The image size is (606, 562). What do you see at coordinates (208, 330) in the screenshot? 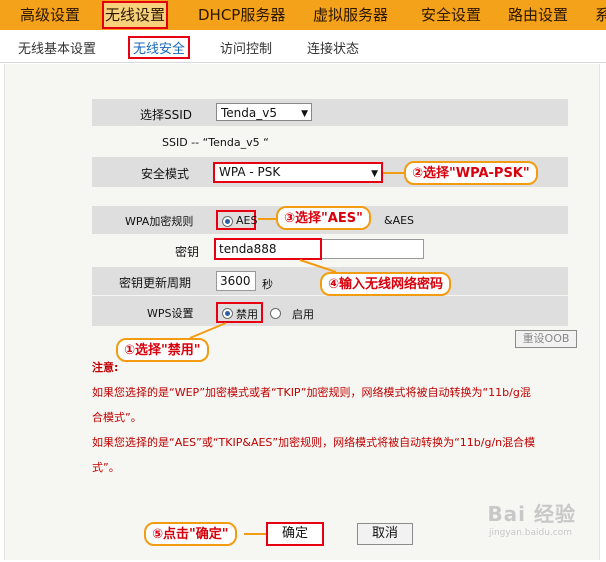
I see `connector-disable` at bounding box center [208, 330].